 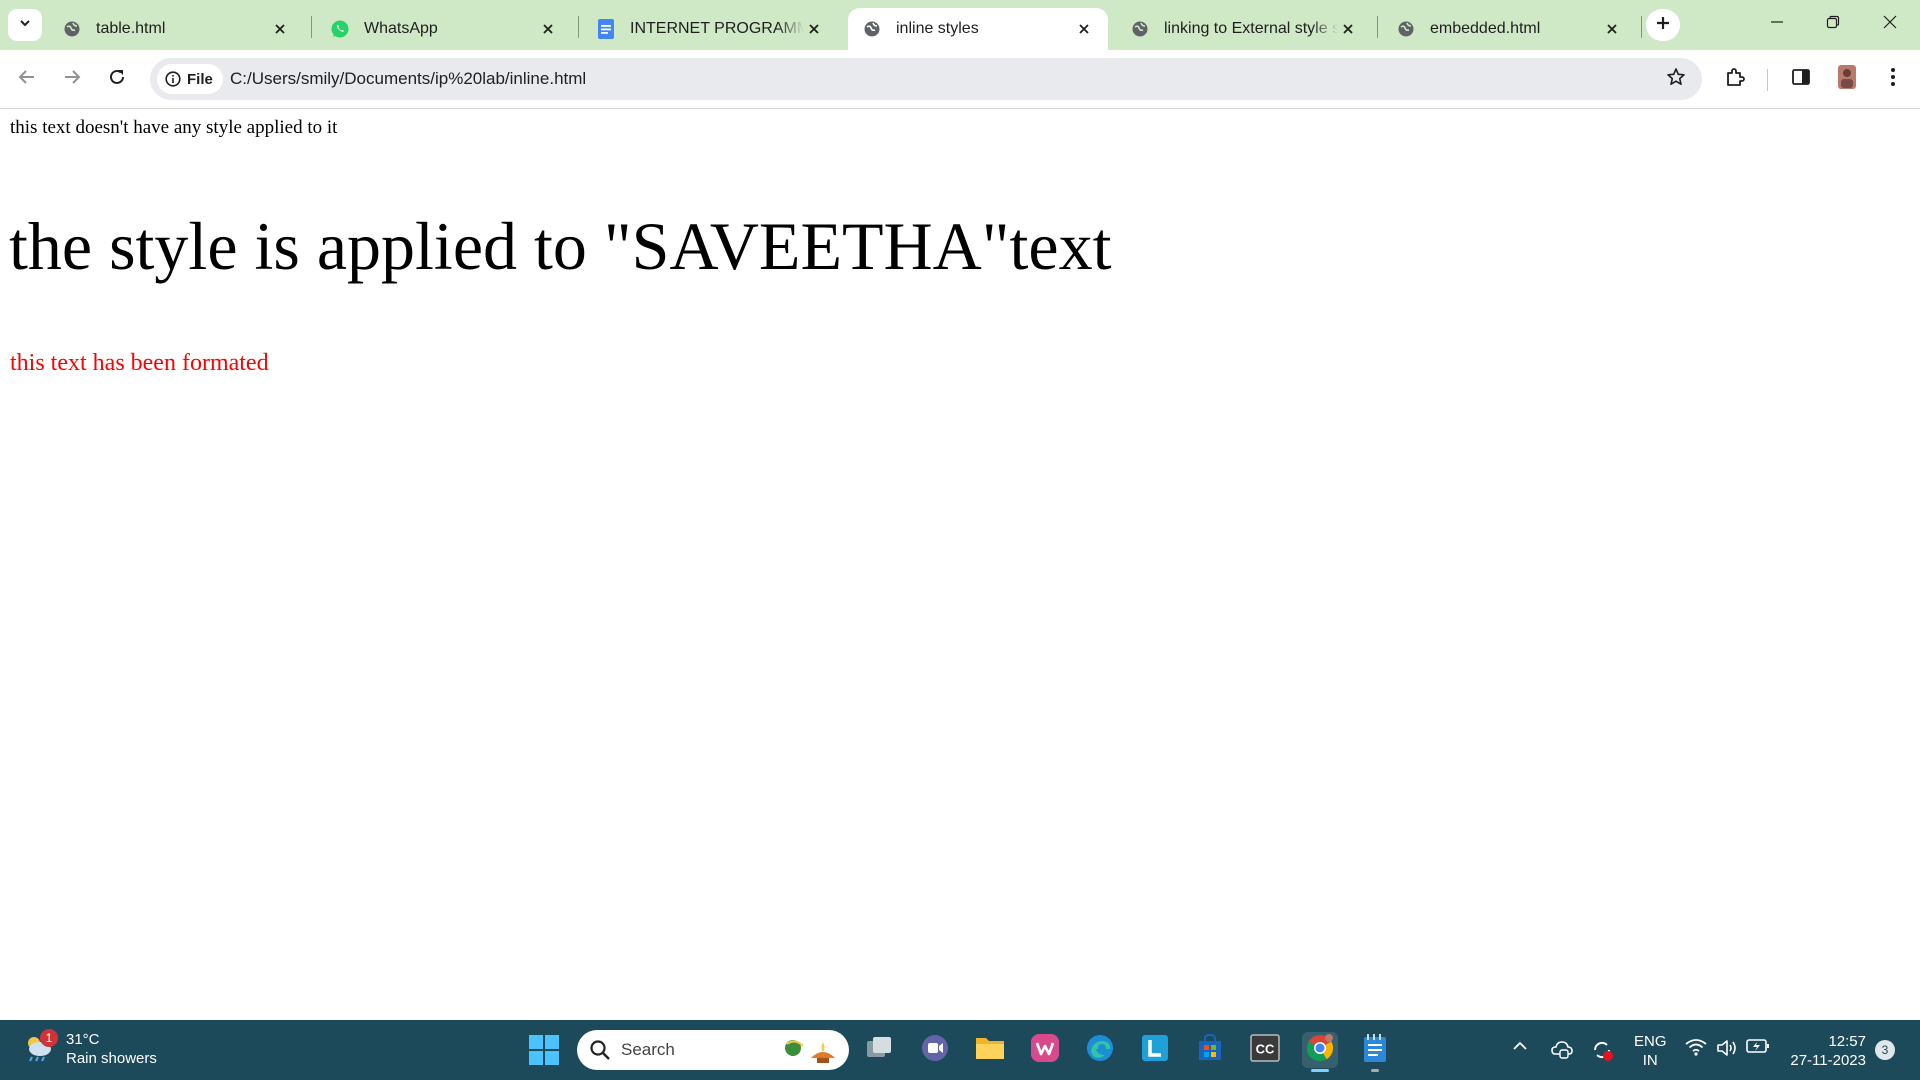 I want to click on weather-icon: 1, so click(x=40, y=1048).